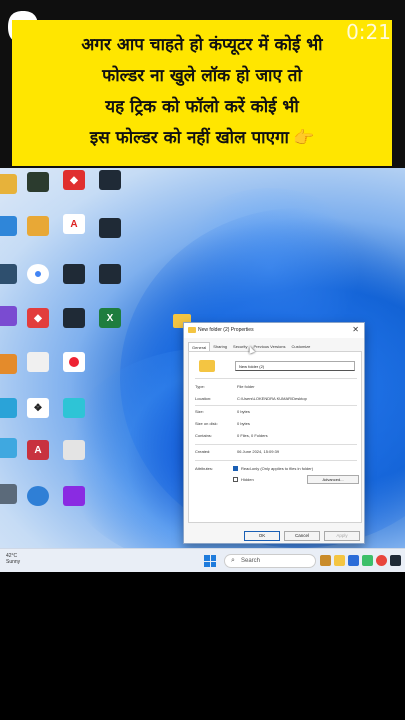 Image resolution: width=405 pixels, height=720 pixels. I want to click on document-icon, so click(74, 450).